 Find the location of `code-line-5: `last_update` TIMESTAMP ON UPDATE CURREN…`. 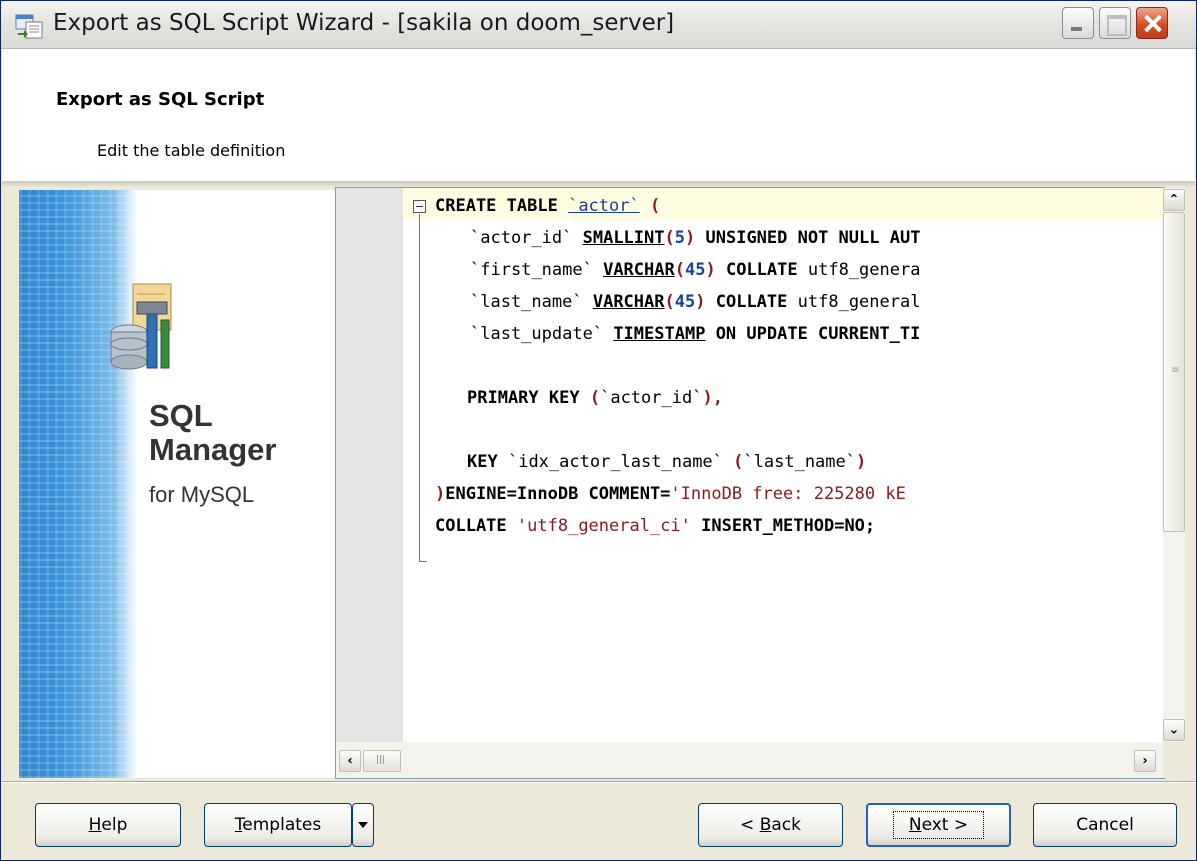

code-line-5: `last_update` TIMESTAMP ON UPDATE CURREN… is located at coordinates (695, 334).